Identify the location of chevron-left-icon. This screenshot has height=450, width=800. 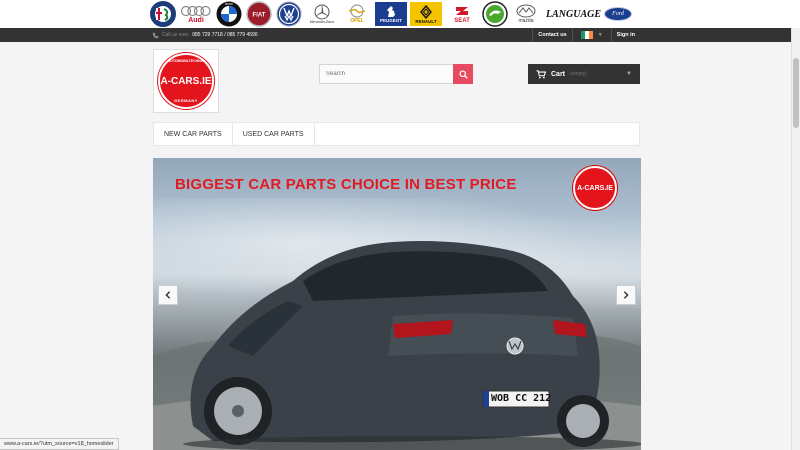
(168, 295).